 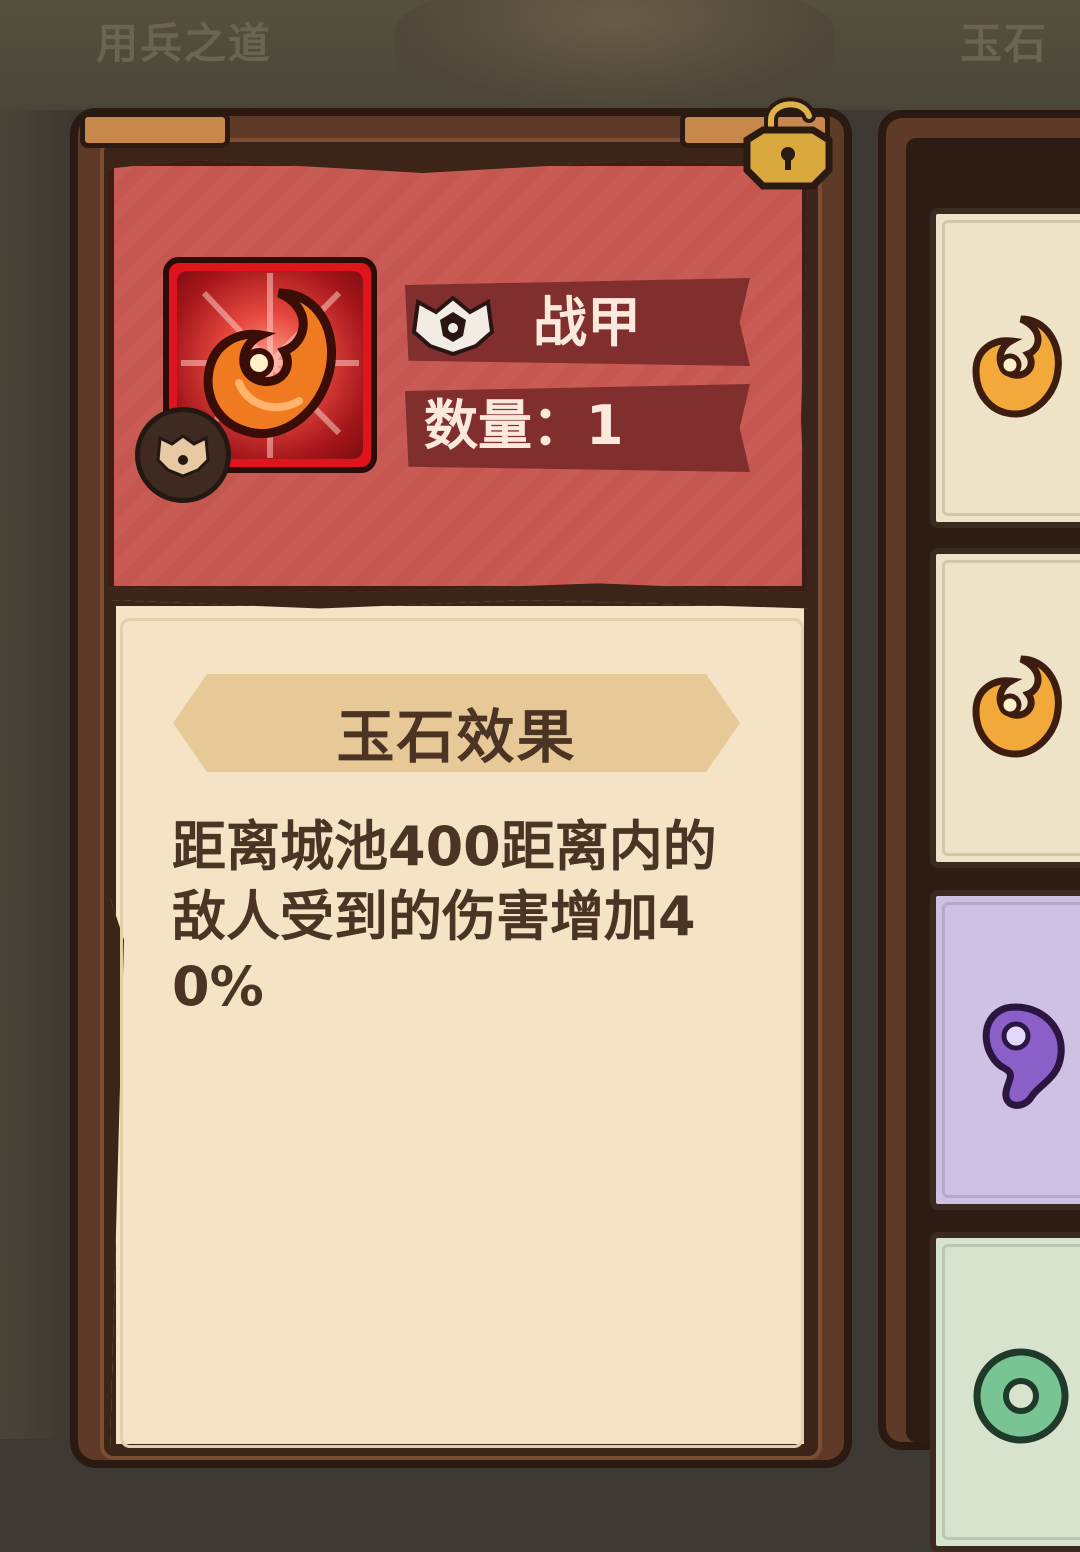 I want to click on item-type-badge, so click(x=183, y=455).